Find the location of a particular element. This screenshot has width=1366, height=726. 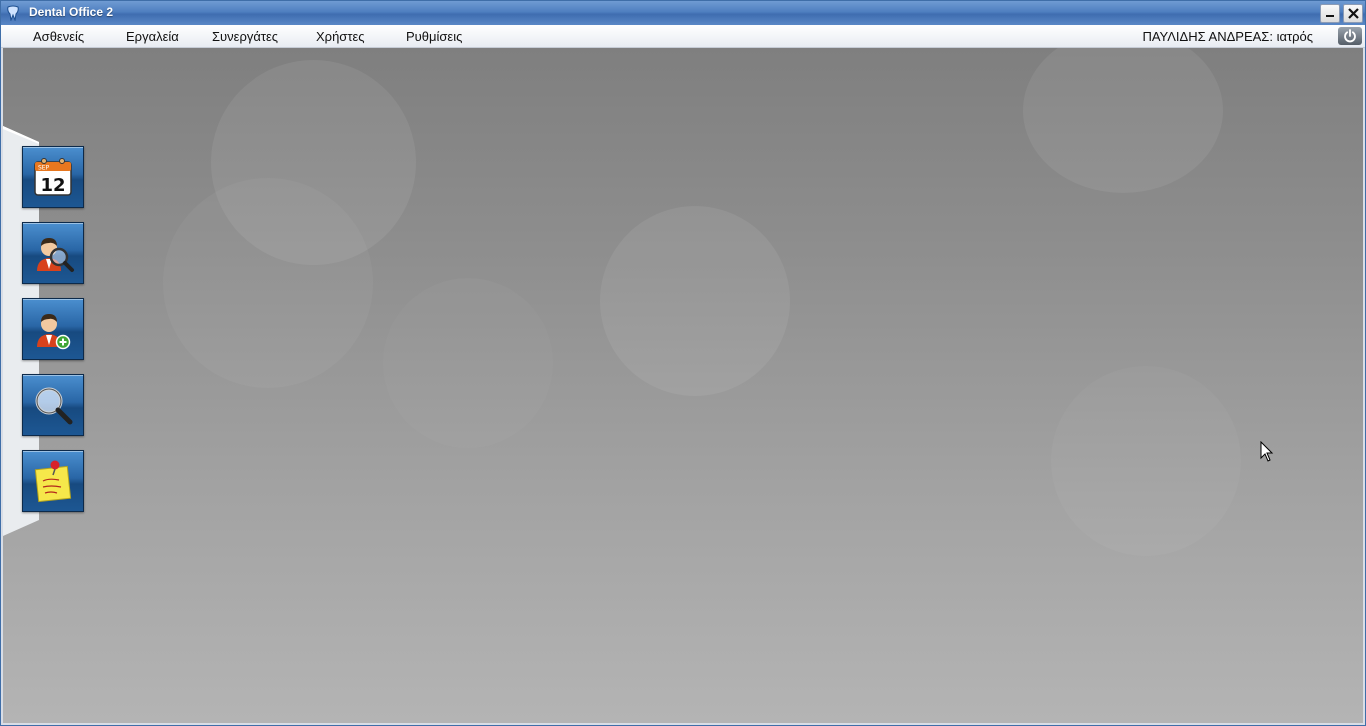

calendar-button: SEP 12 is located at coordinates (53, 177).